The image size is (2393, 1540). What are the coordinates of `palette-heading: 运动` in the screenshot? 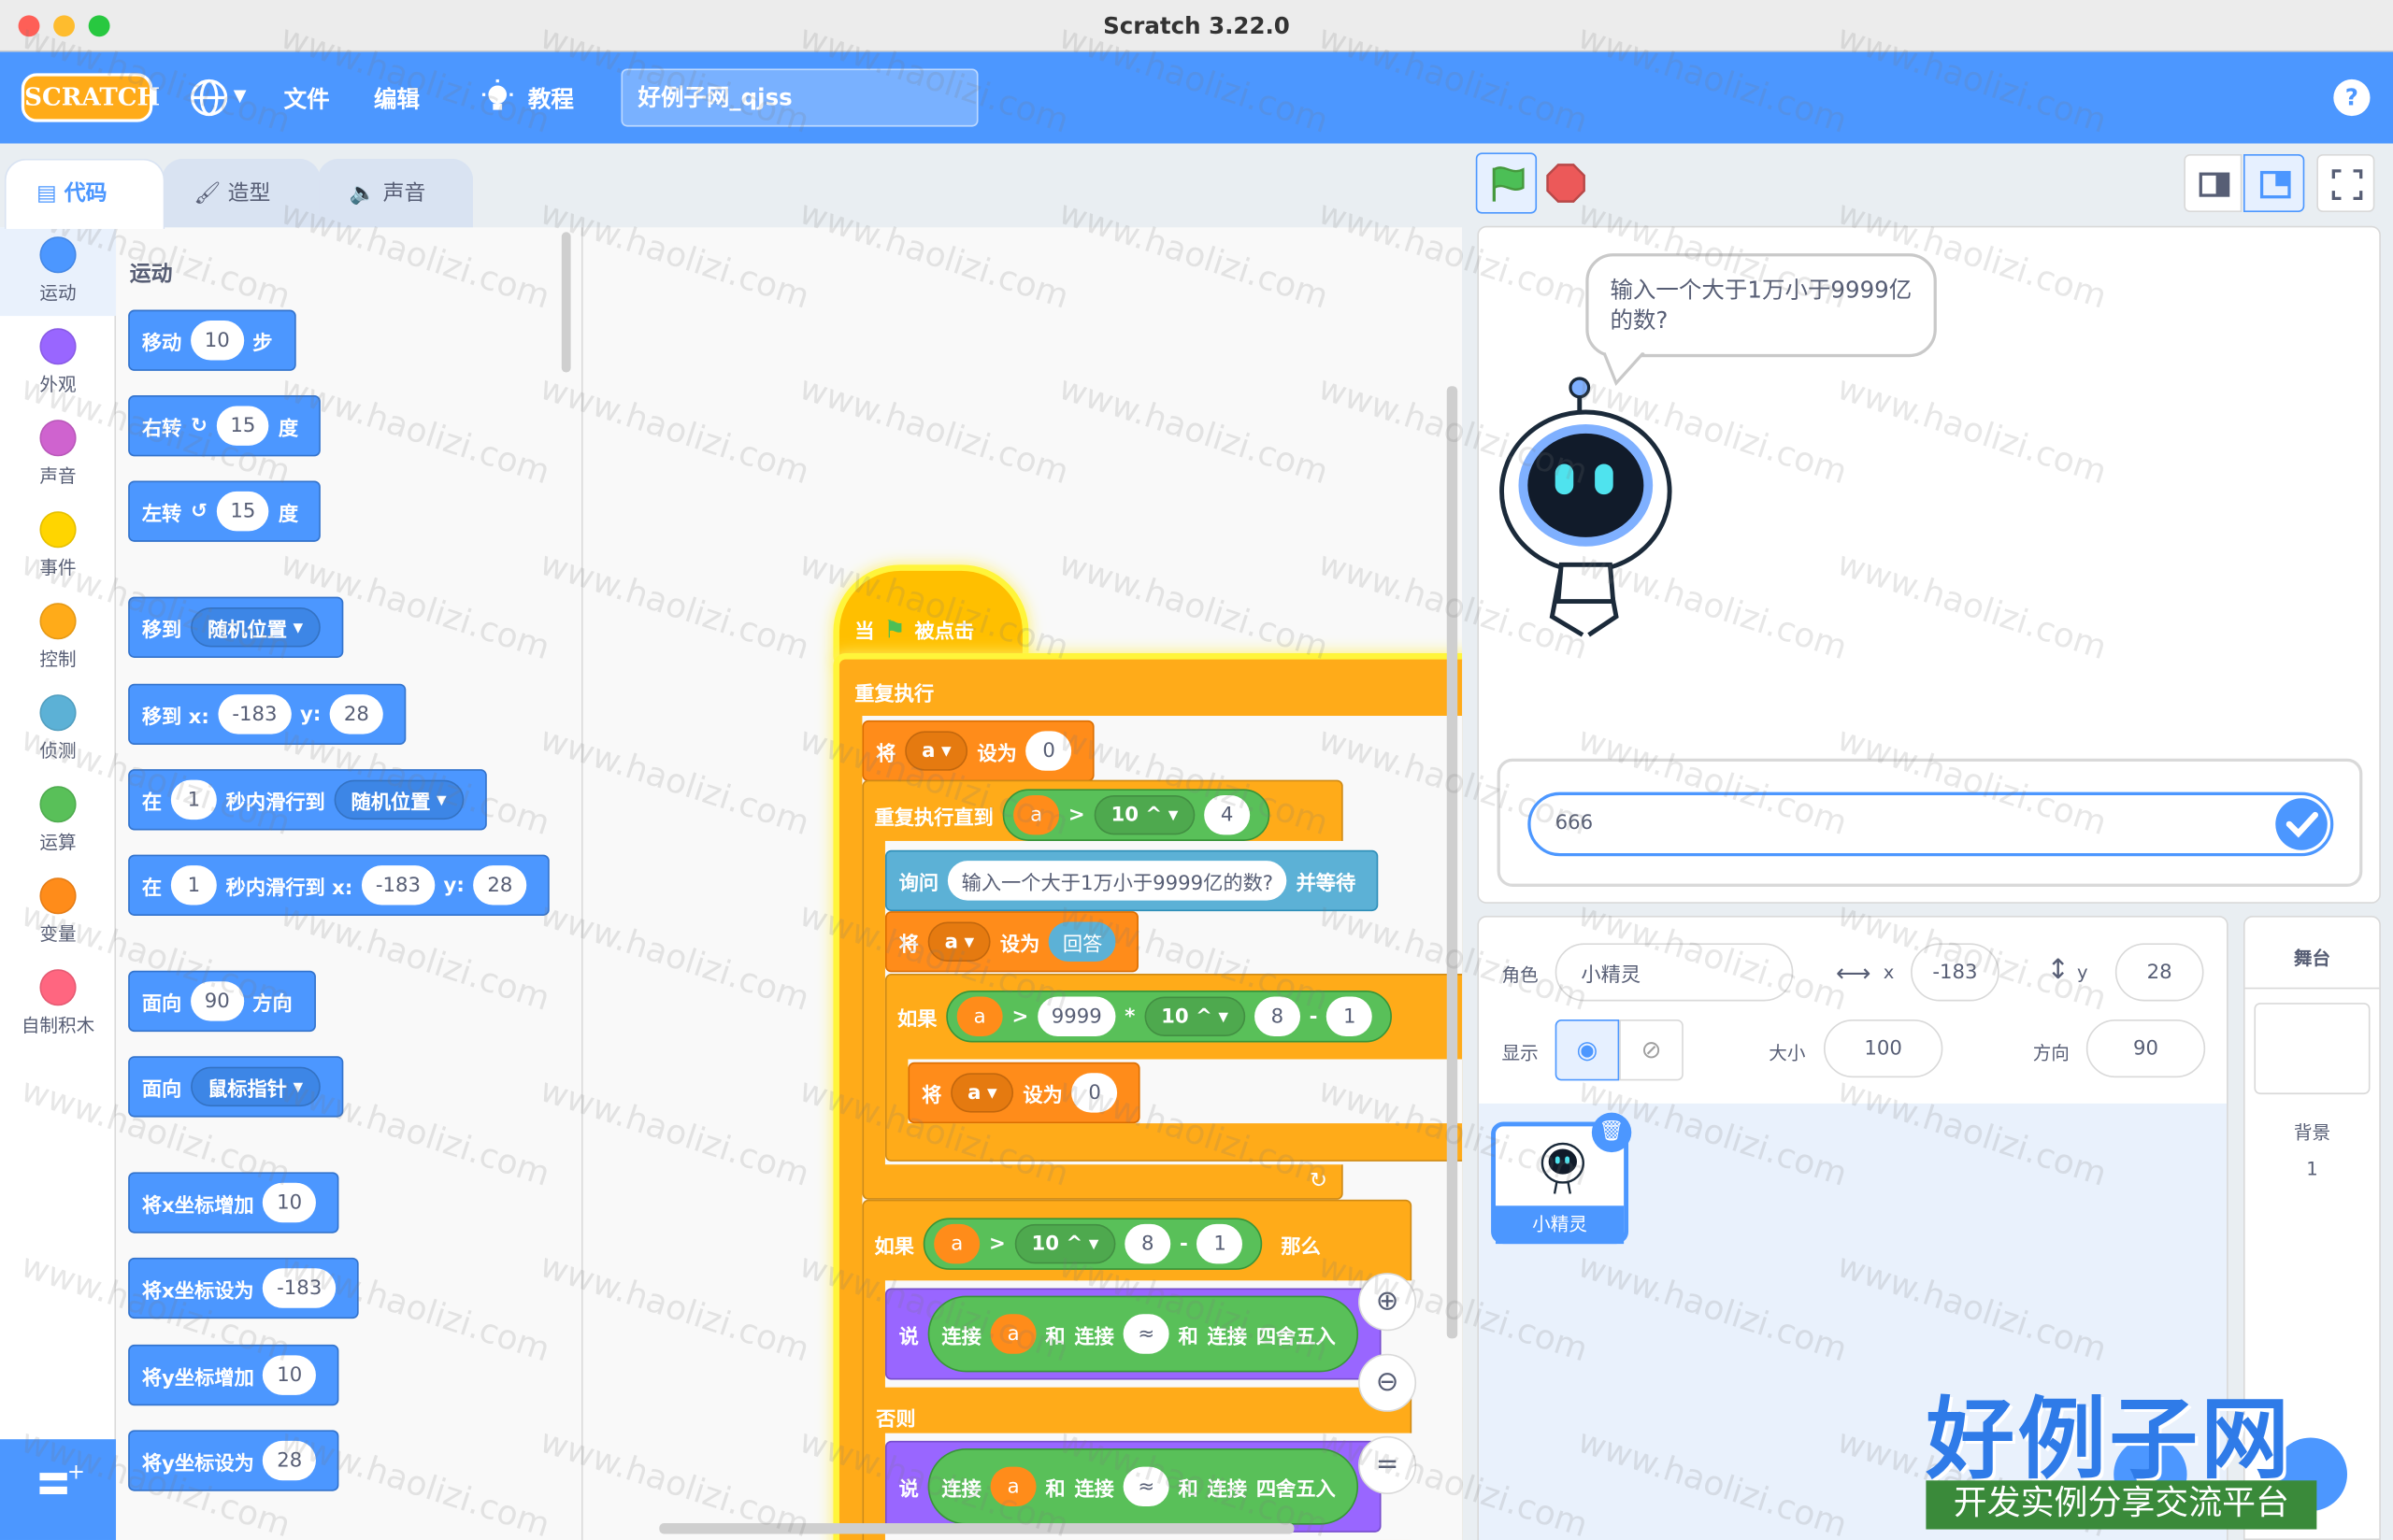 It's located at (151, 275).